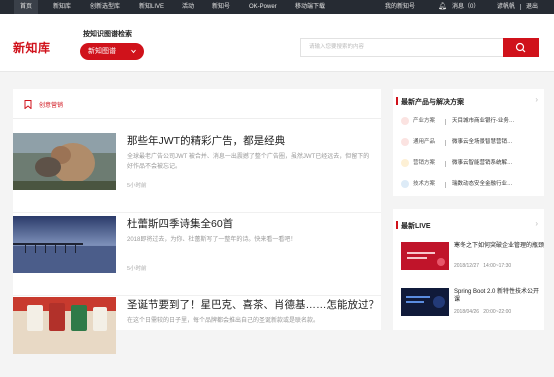 This screenshot has height=377, width=554. What do you see at coordinates (497, 312) in the screenshot?
I see `live-time: 20:00~22:00` at bounding box center [497, 312].